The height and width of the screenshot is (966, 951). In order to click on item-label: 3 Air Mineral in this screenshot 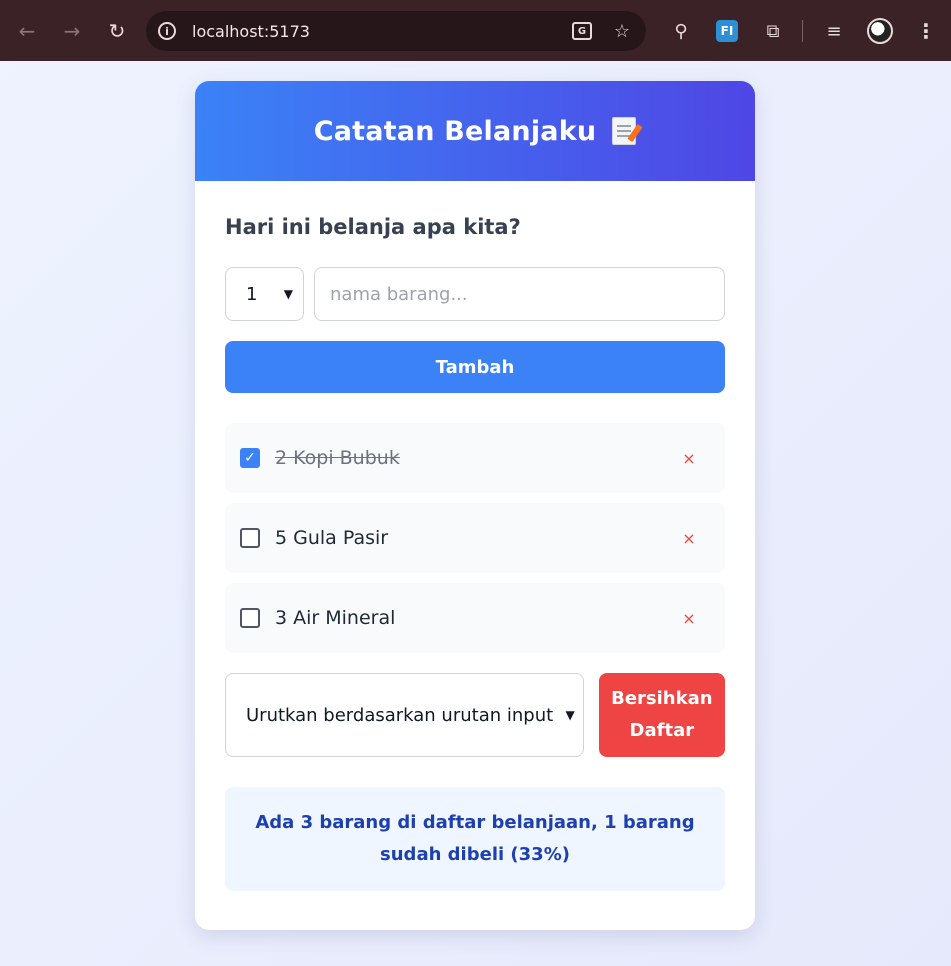, I will do `click(335, 618)`.